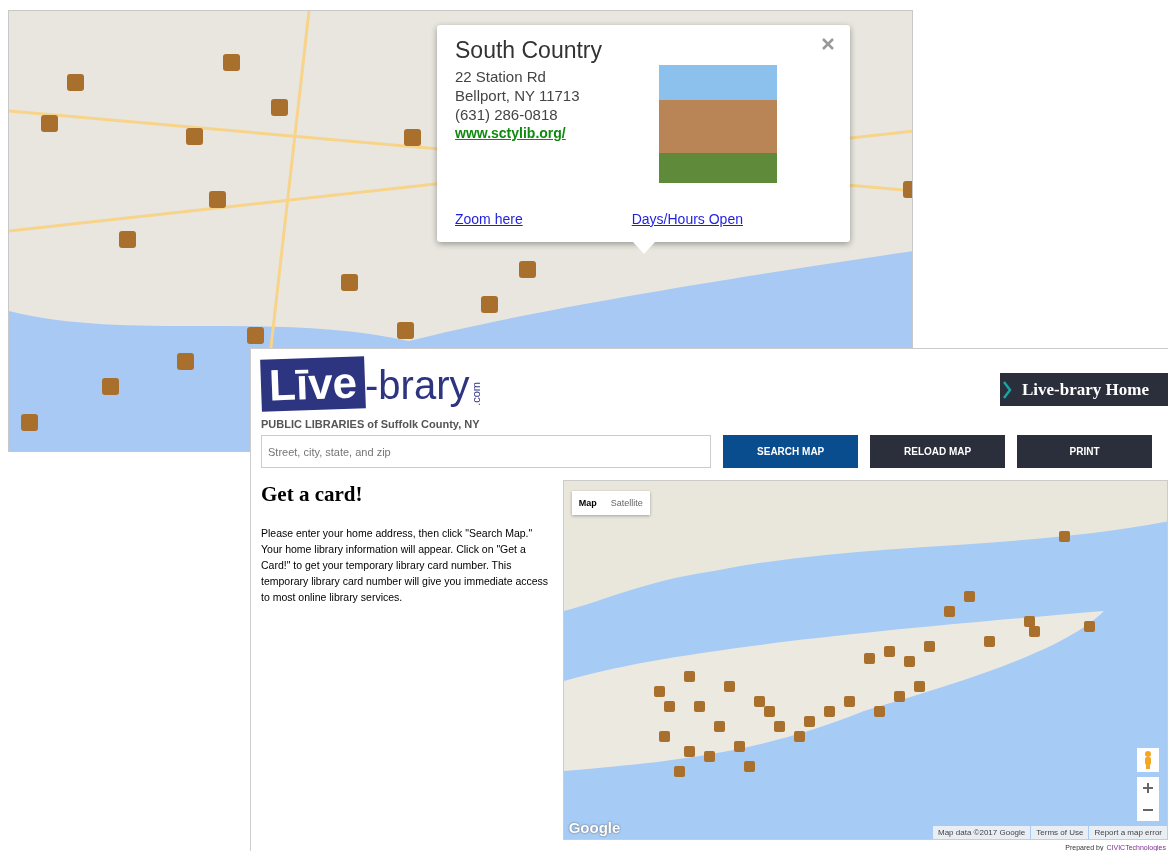  Describe the element at coordinates (1148, 760) in the screenshot. I see `pegman-icon` at that location.